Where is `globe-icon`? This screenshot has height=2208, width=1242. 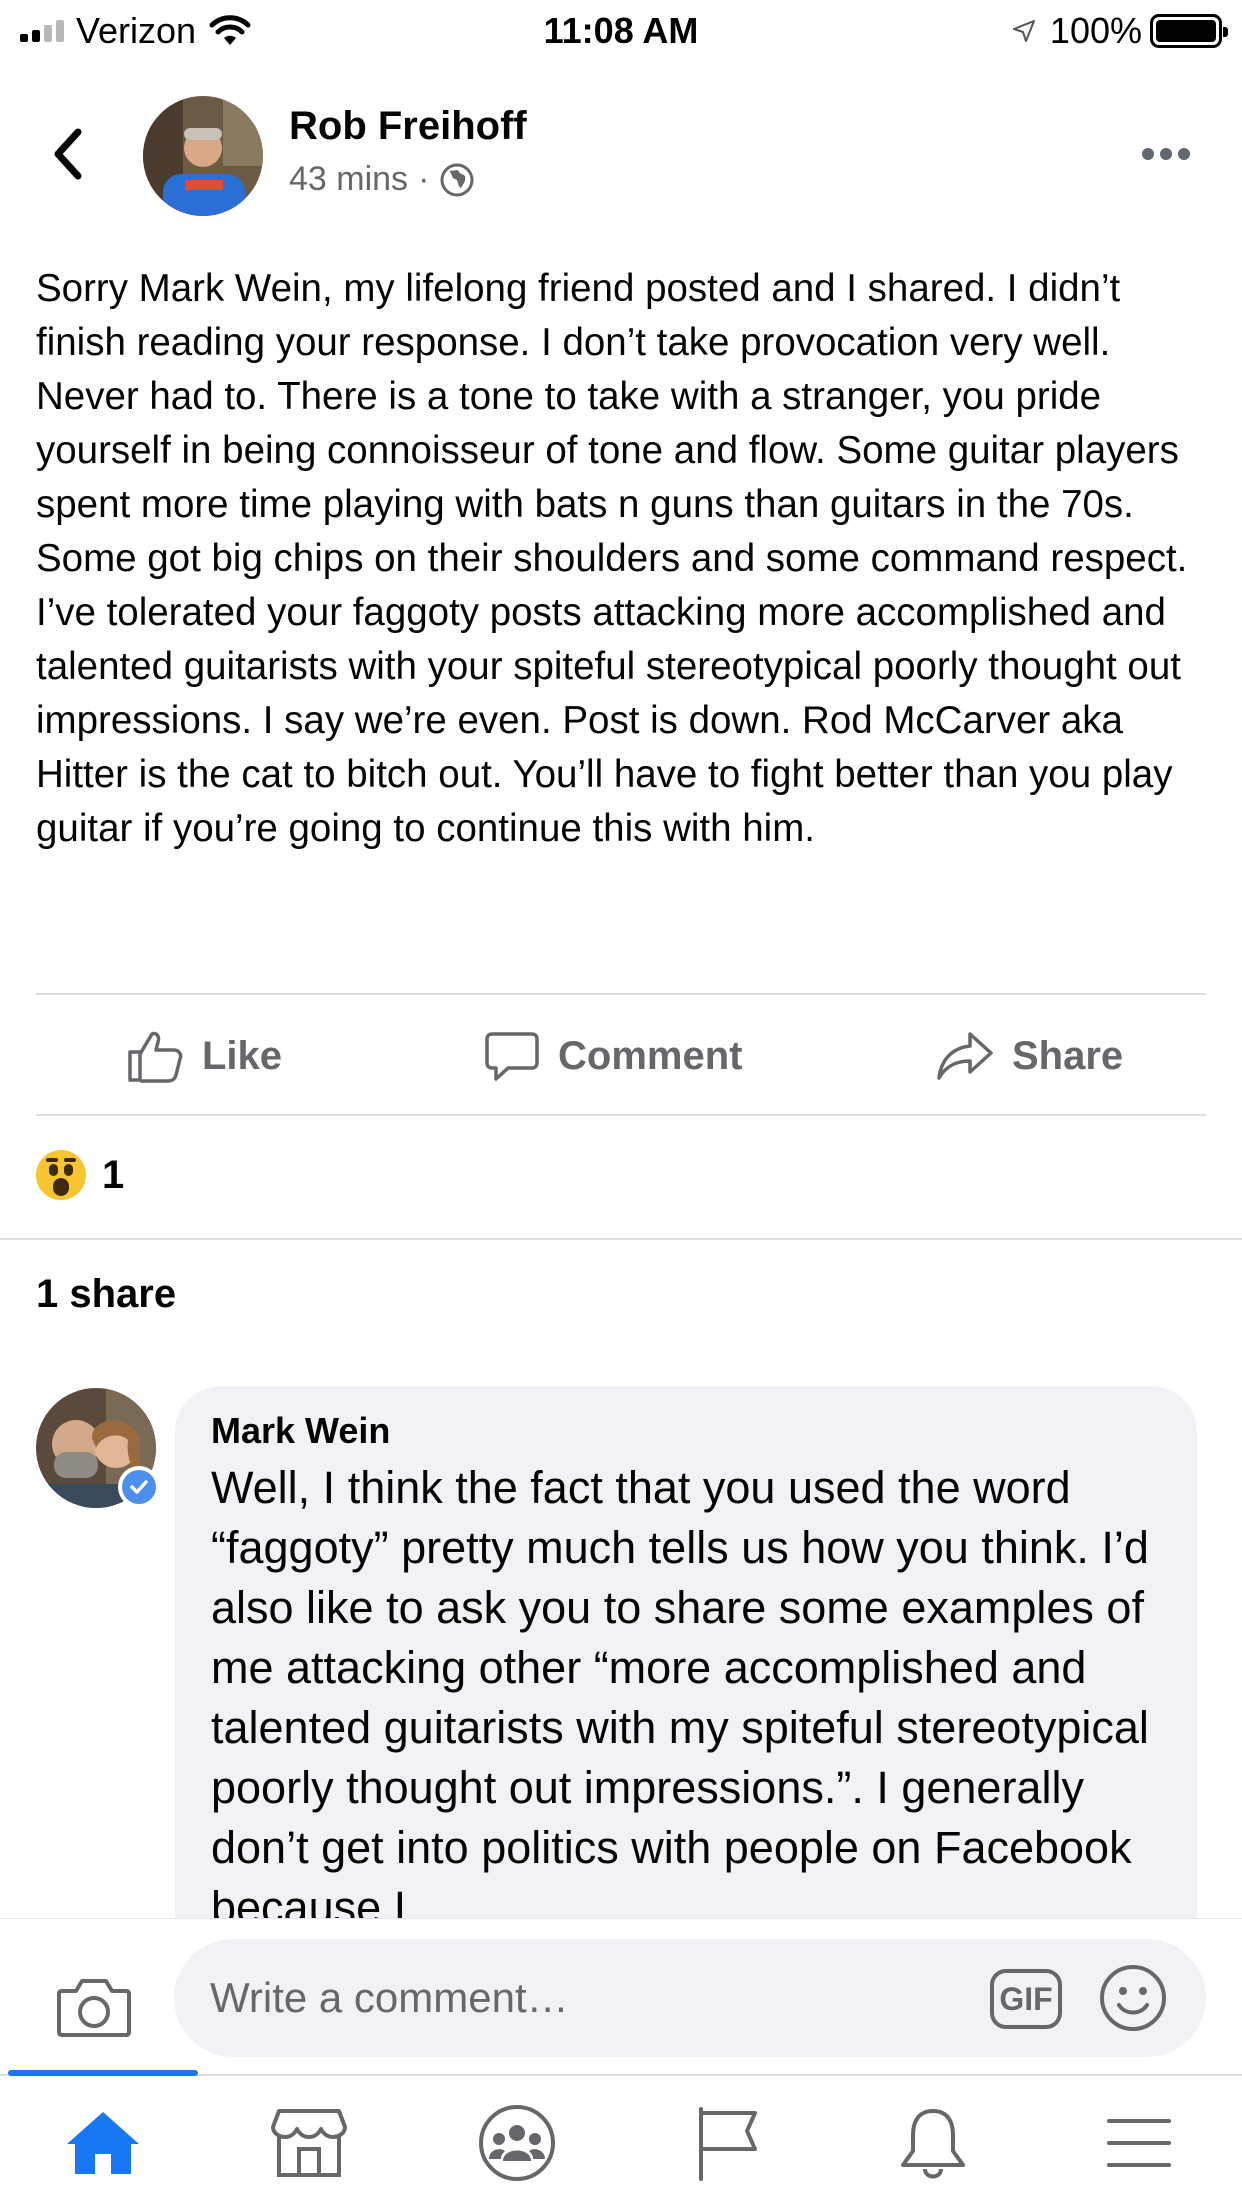
globe-icon is located at coordinates (457, 179).